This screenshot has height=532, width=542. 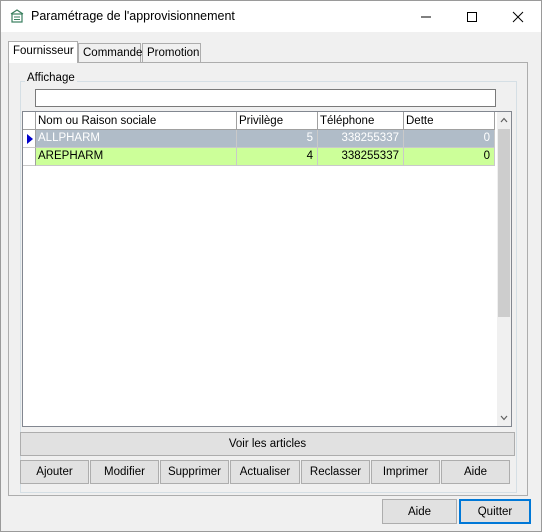 I want to click on close-button, so click(x=518, y=16).